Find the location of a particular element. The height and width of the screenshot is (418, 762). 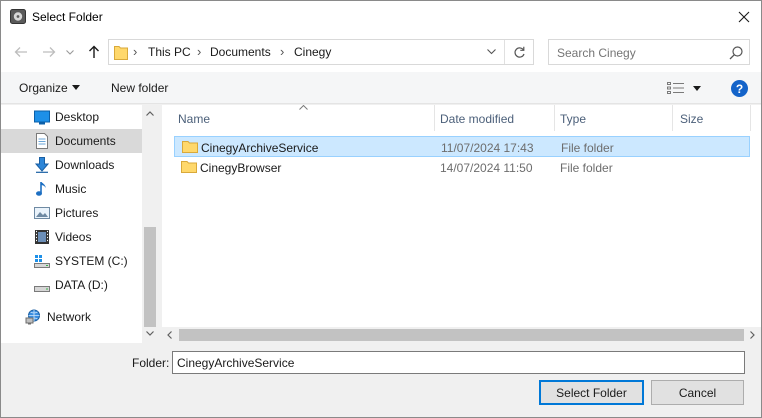

back-arrow-icon is located at coordinates (20, 52).